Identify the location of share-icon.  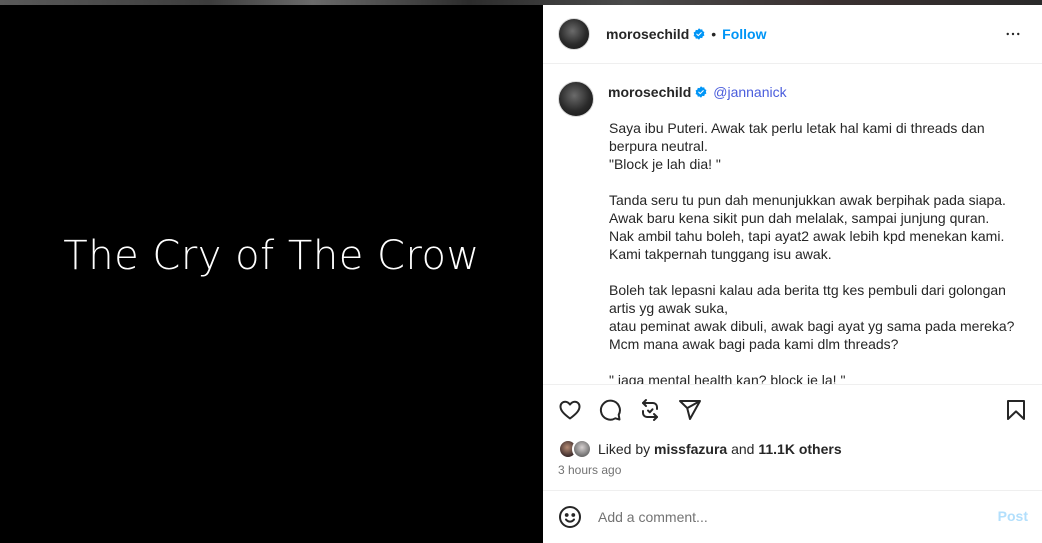
(690, 410).